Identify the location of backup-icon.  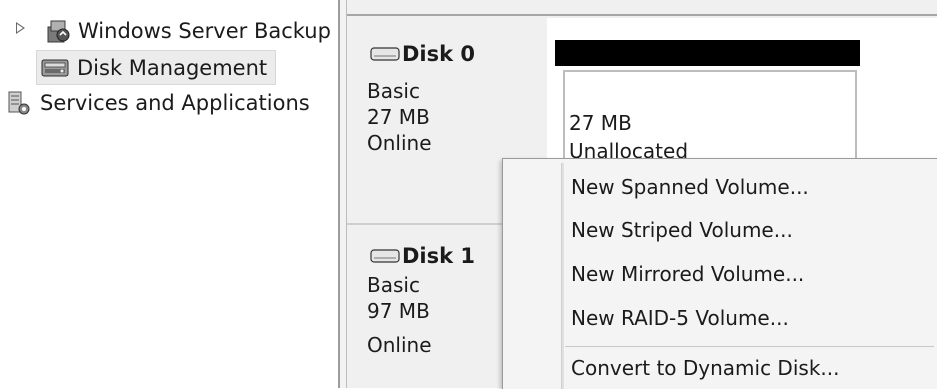
(58, 31).